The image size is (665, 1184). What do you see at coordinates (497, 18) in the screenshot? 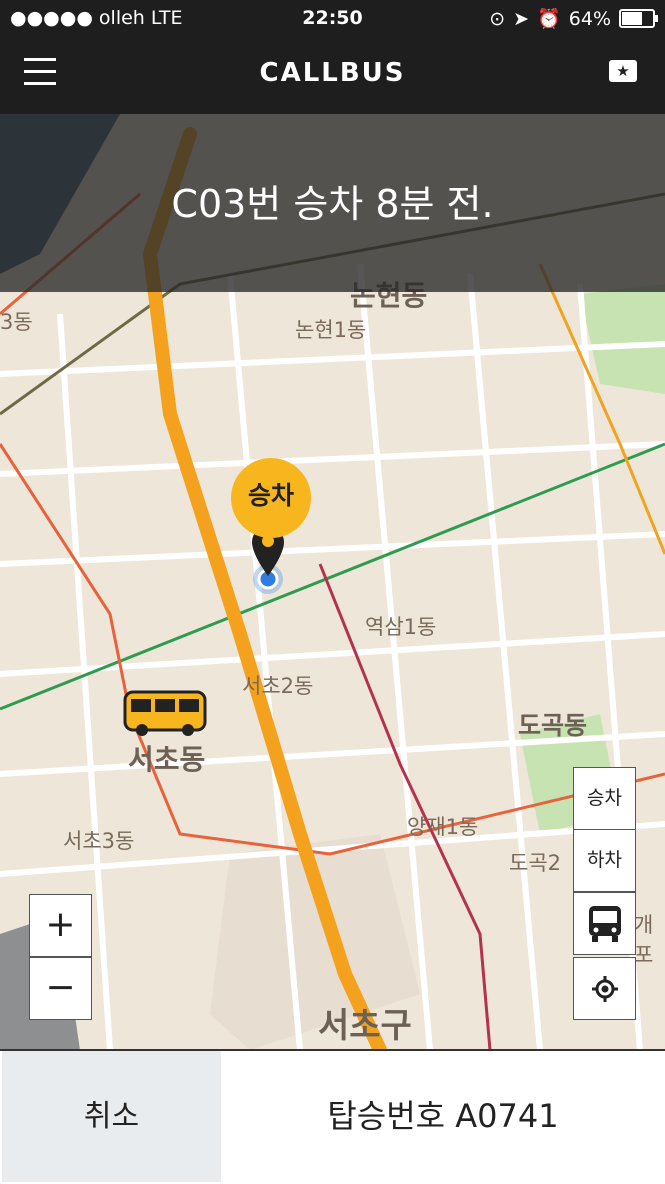
I see `orientation-lock-icon: ⊙` at bounding box center [497, 18].